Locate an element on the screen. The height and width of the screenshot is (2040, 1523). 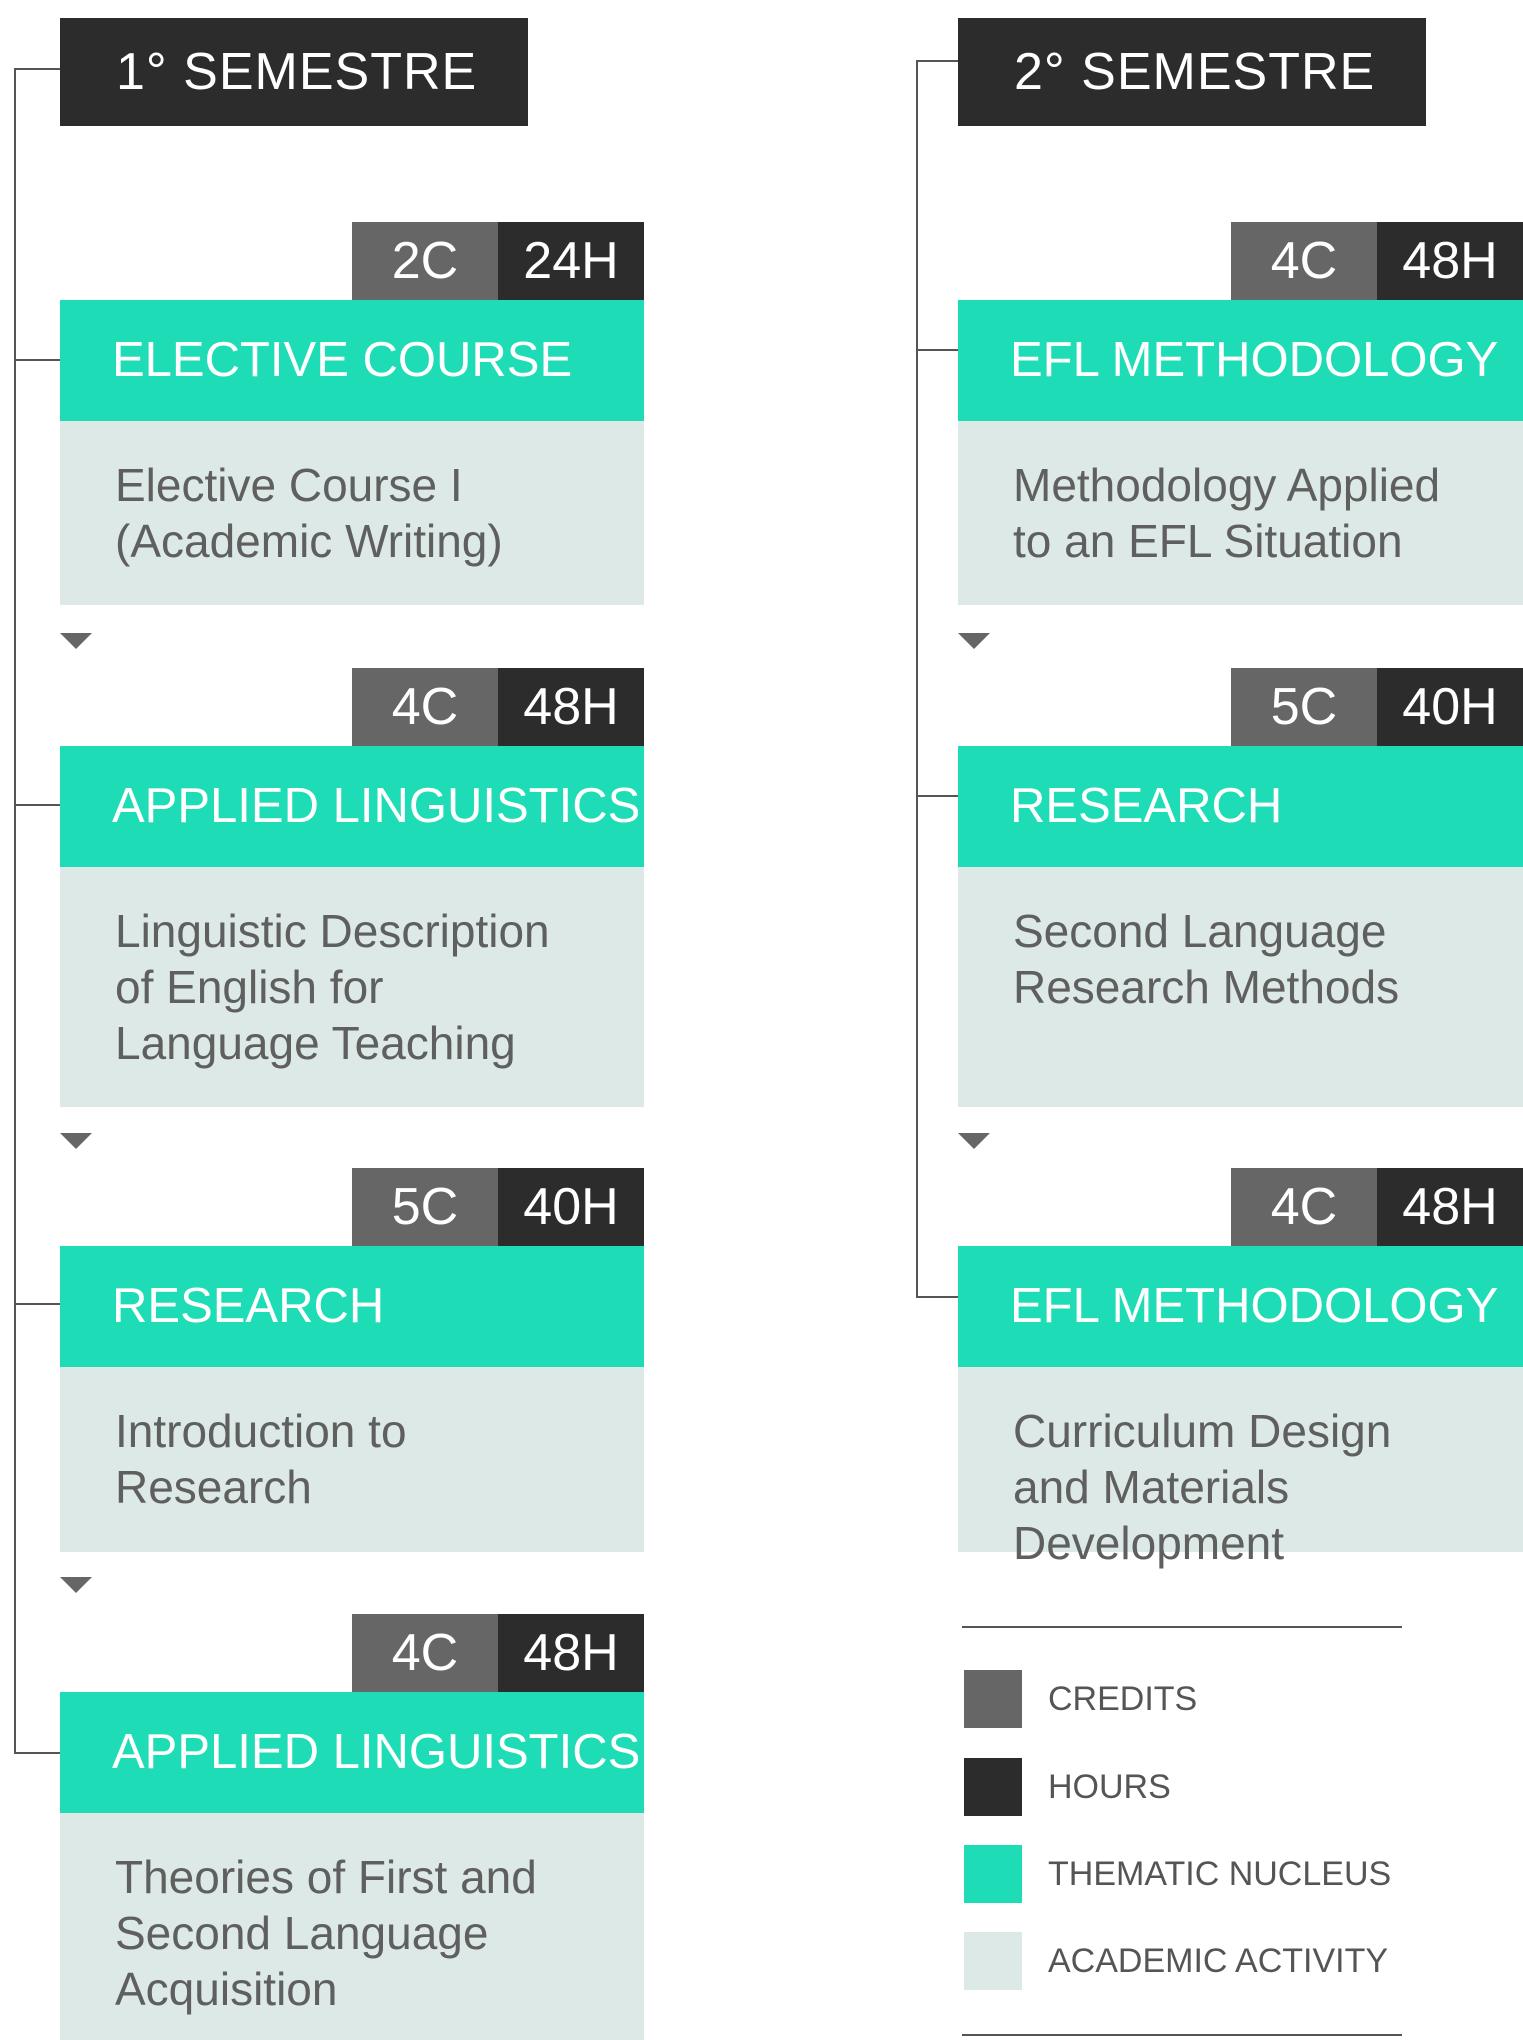
course-card: 5C 40H RESEARCH Introduction to Research is located at coordinates (352, 1360).